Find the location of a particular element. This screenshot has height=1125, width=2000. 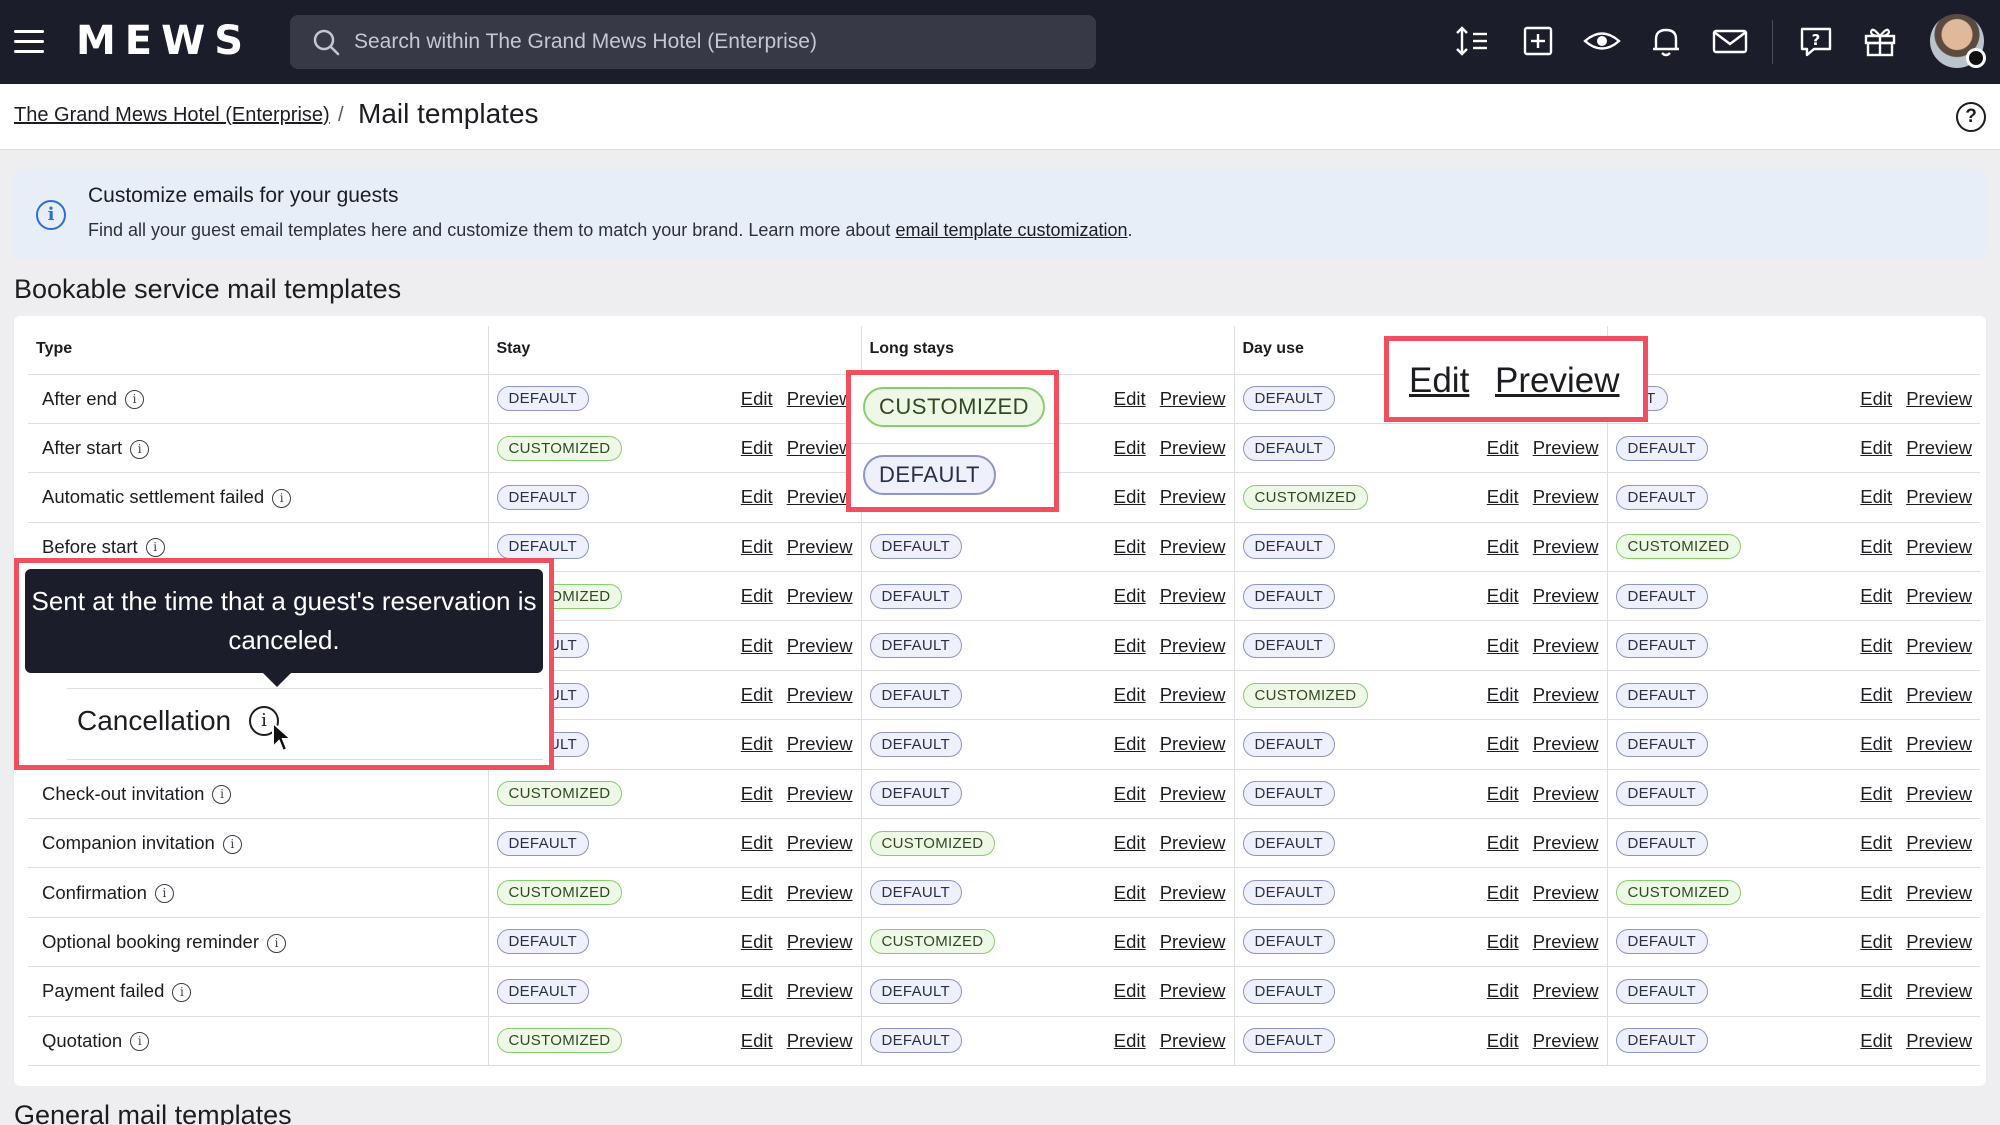

bell-icon is located at coordinates (1666, 42).